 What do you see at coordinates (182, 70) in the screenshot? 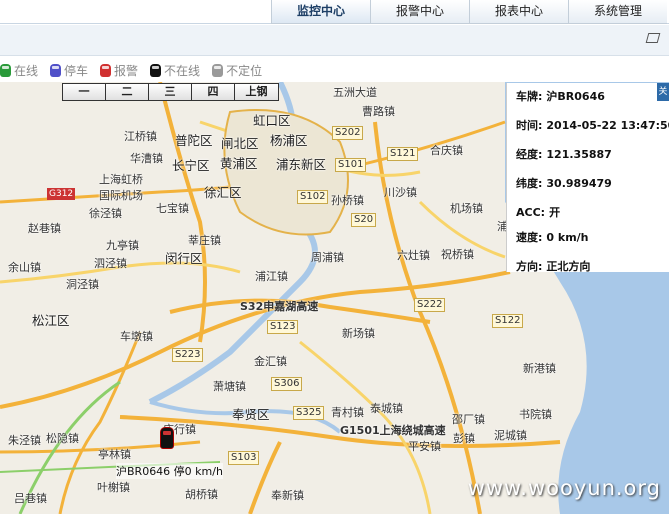
I see `legend-label: 不在线` at bounding box center [182, 70].